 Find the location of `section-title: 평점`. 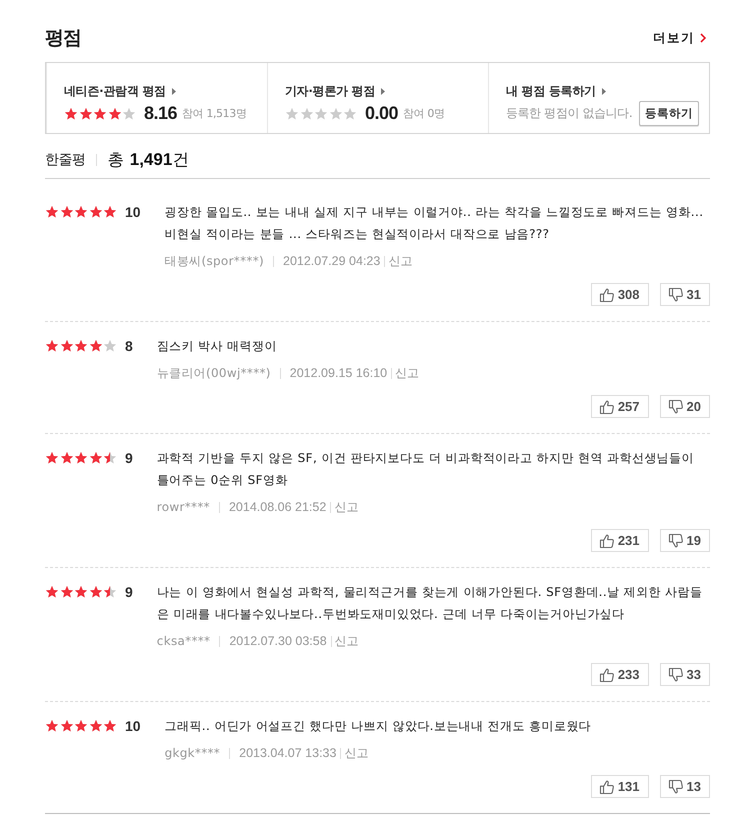

section-title: 평점 is located at coordinates (63, 38).